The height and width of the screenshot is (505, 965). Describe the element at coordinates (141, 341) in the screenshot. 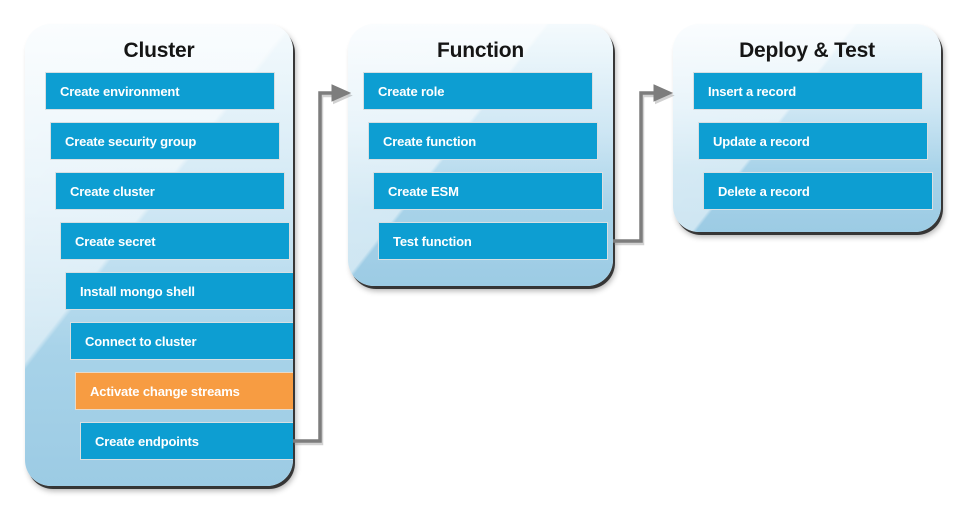

I see `step-label: Connect to cluster` at that location.